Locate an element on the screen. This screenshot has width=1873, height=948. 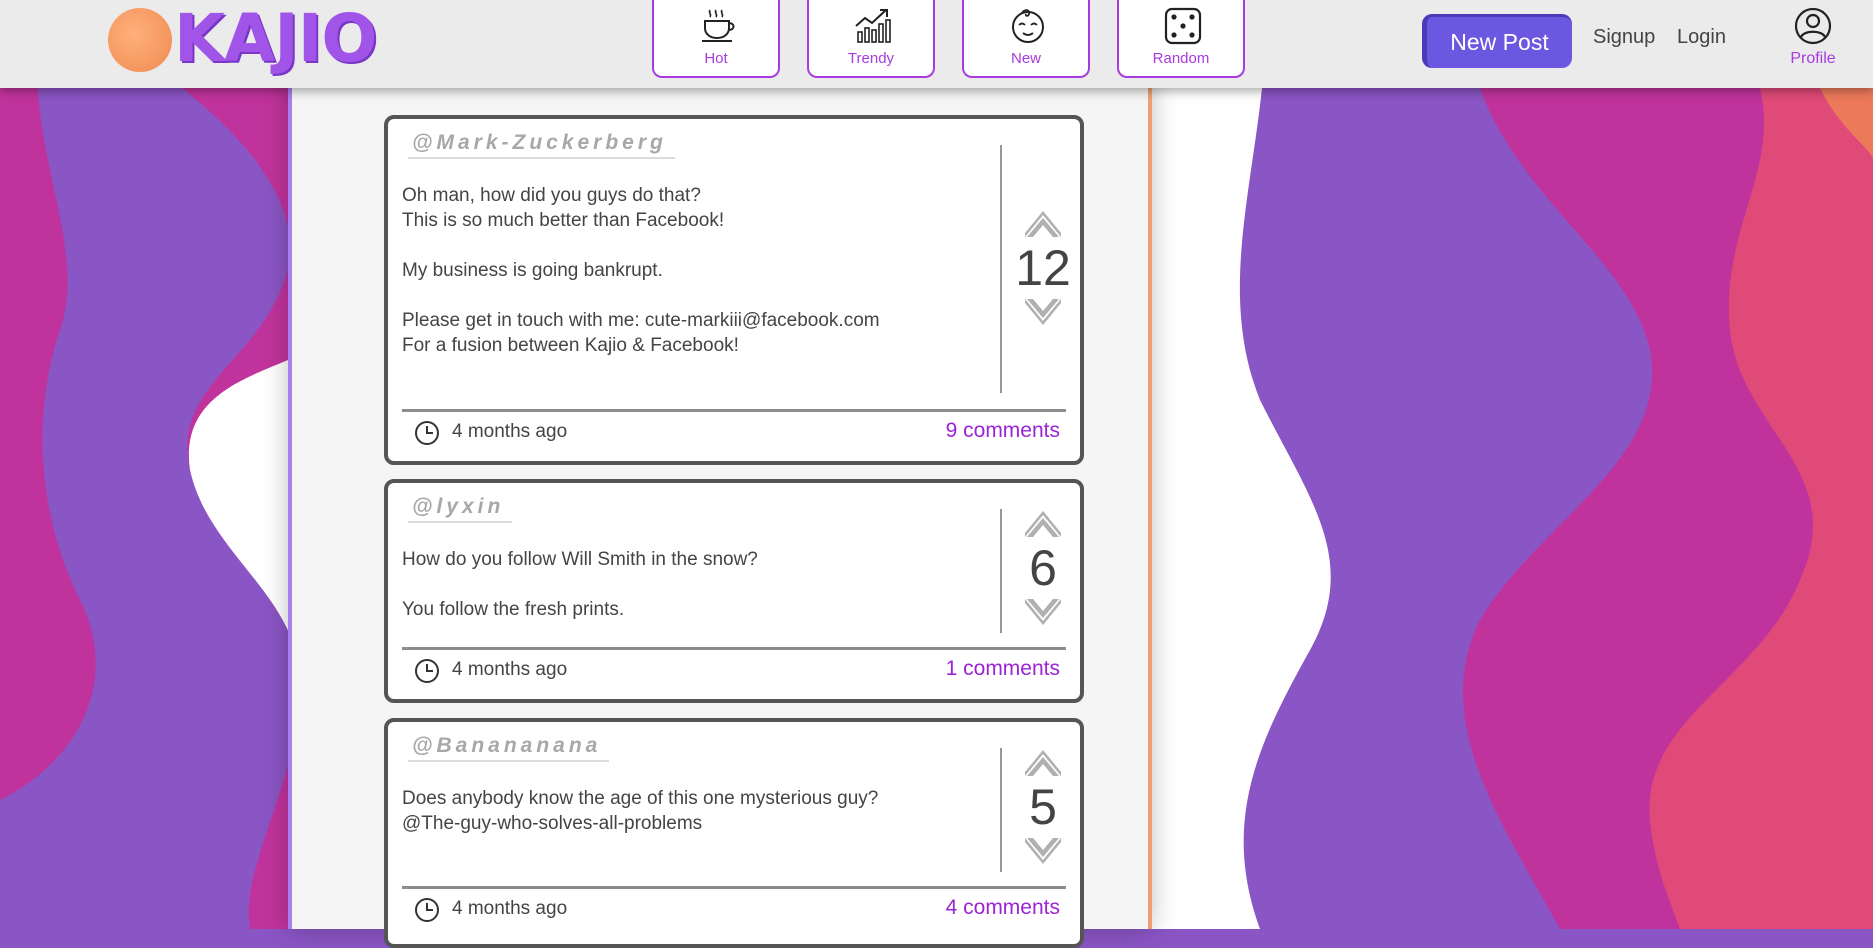
post-footer: 4 months ago 9 comments is located at coordinates (734, 432).